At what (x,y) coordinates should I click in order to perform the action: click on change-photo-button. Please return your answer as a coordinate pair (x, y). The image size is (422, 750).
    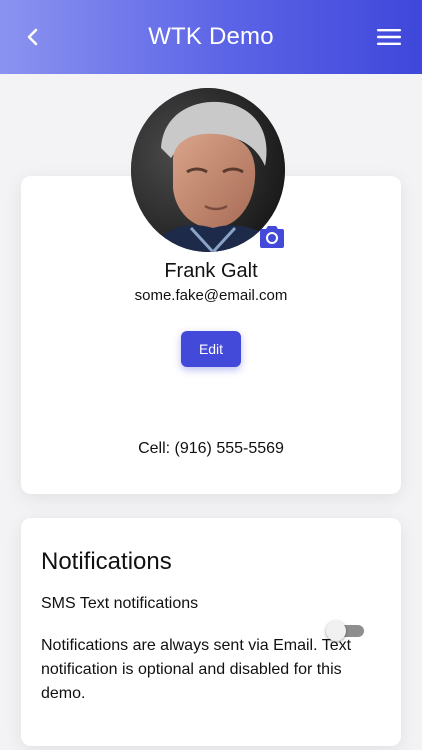
    Looking at the image, I should click on (272, 237).